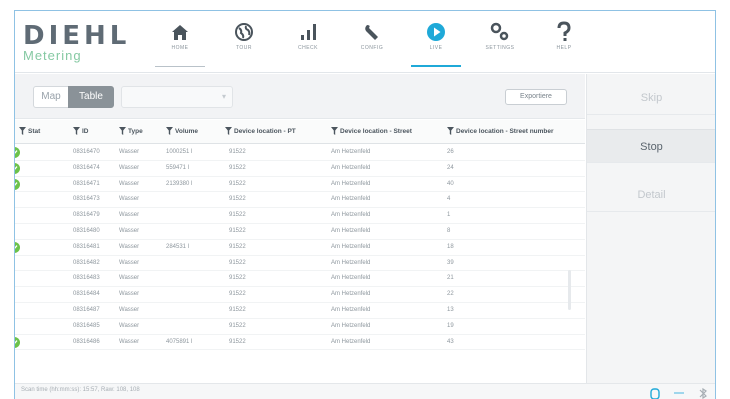 The width and height of the screenshot is (730, 399). Describe the element at coordinates (449, 230) in the screenshot. I see `cell-num: 8` at that location.